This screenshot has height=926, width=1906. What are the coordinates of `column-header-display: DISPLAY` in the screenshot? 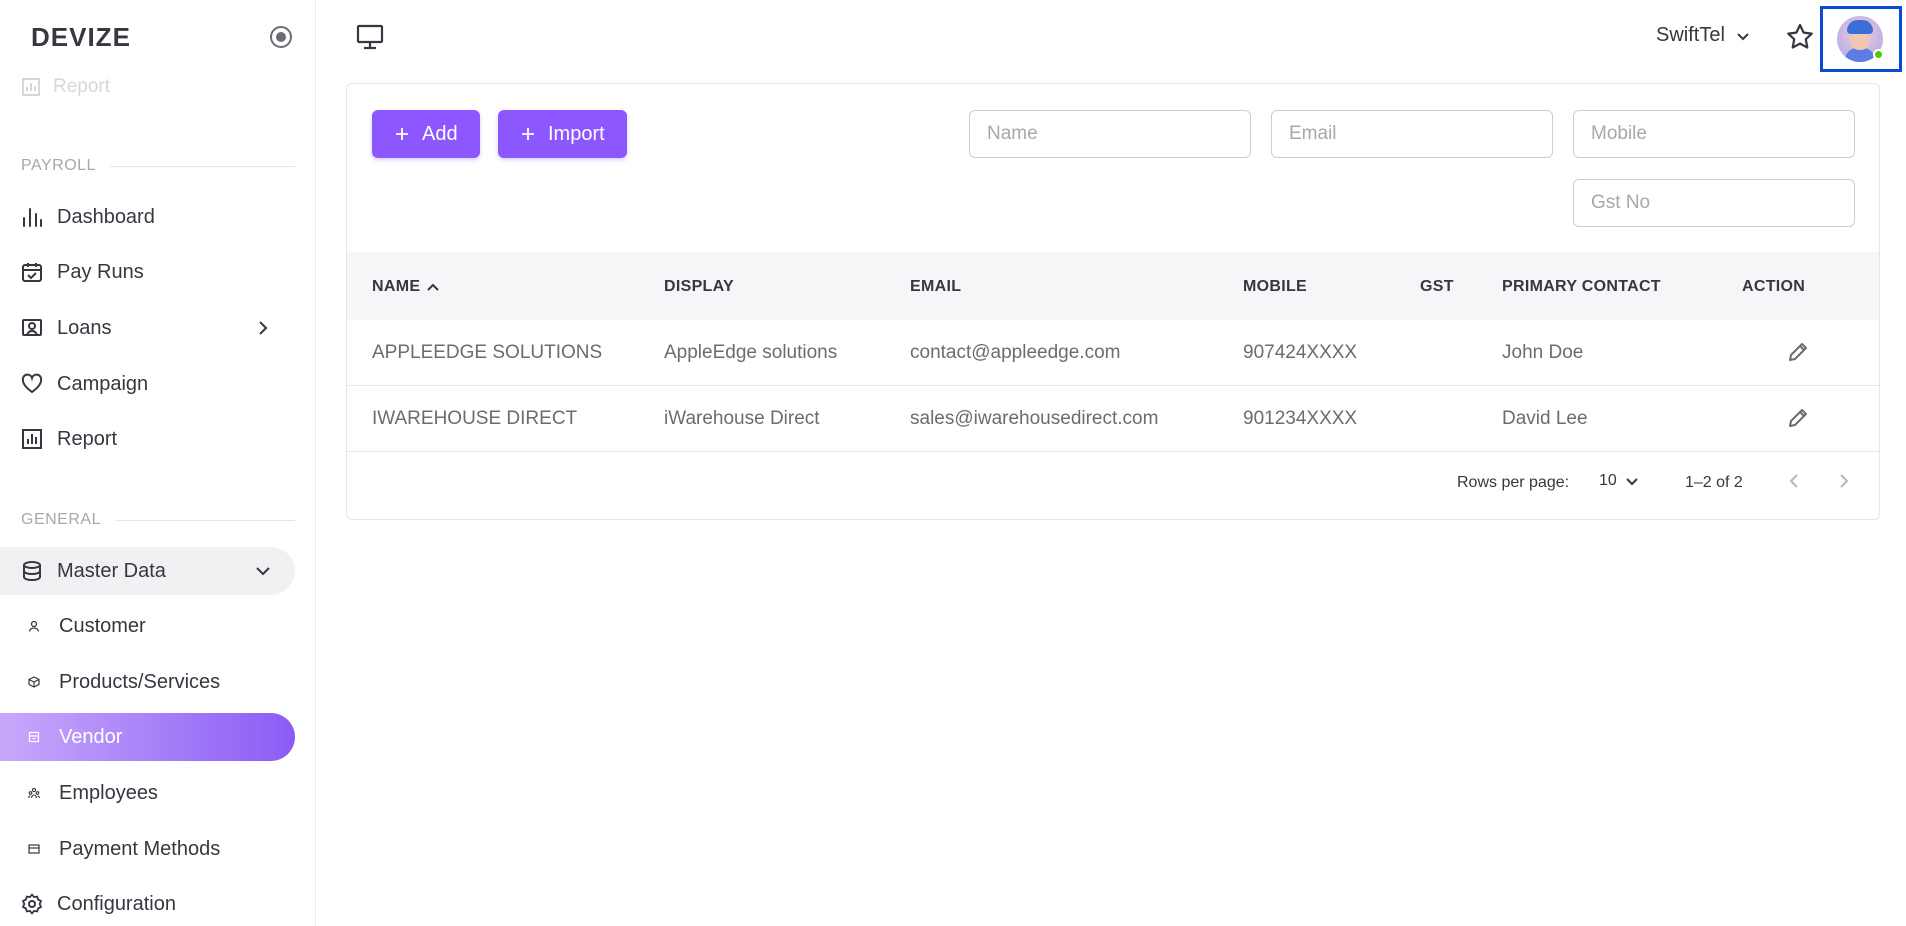 It's located at (699, 287).